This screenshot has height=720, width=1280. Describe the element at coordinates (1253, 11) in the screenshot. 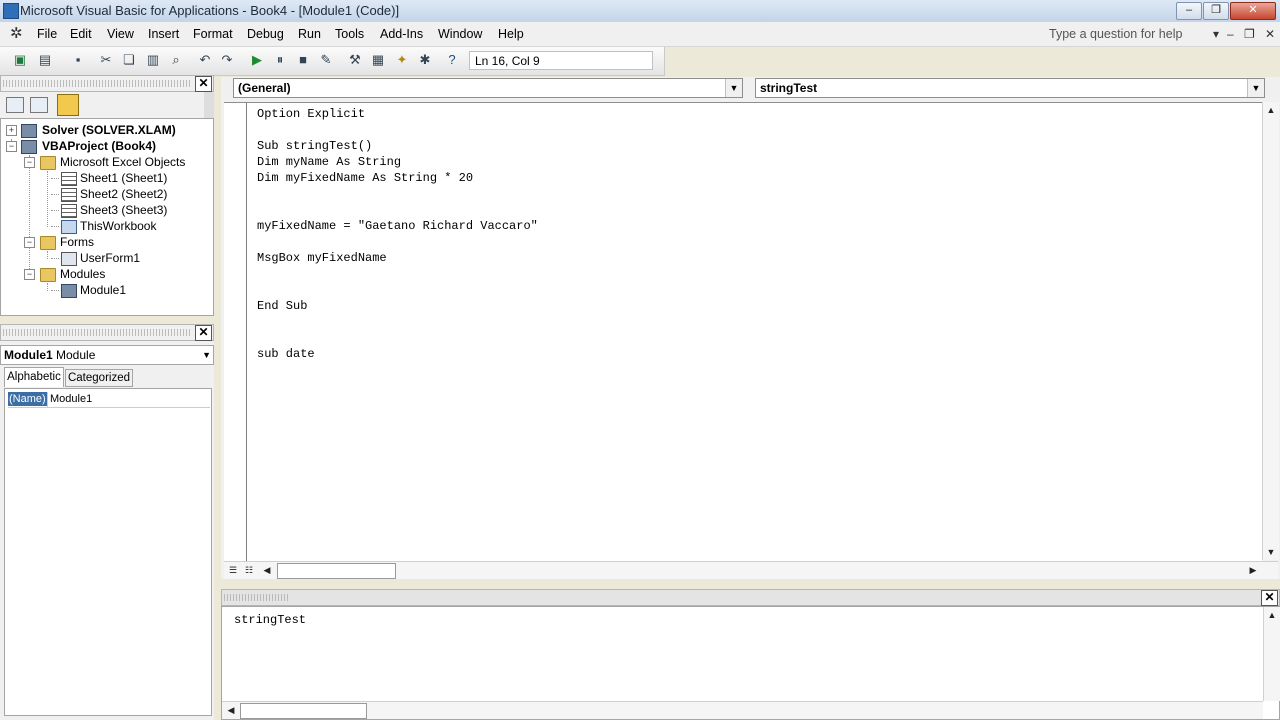

I see `close-window-button: ✕` at that location.